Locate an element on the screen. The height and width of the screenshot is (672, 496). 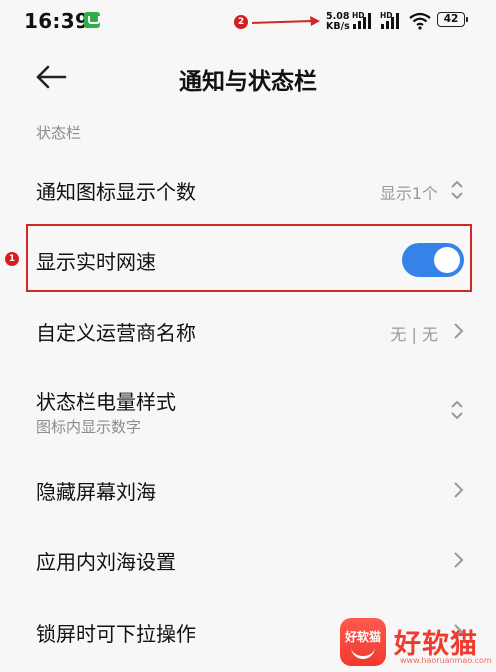
setting-label: 隐藏屏幕刘海 is located at coordinates (96, 492).